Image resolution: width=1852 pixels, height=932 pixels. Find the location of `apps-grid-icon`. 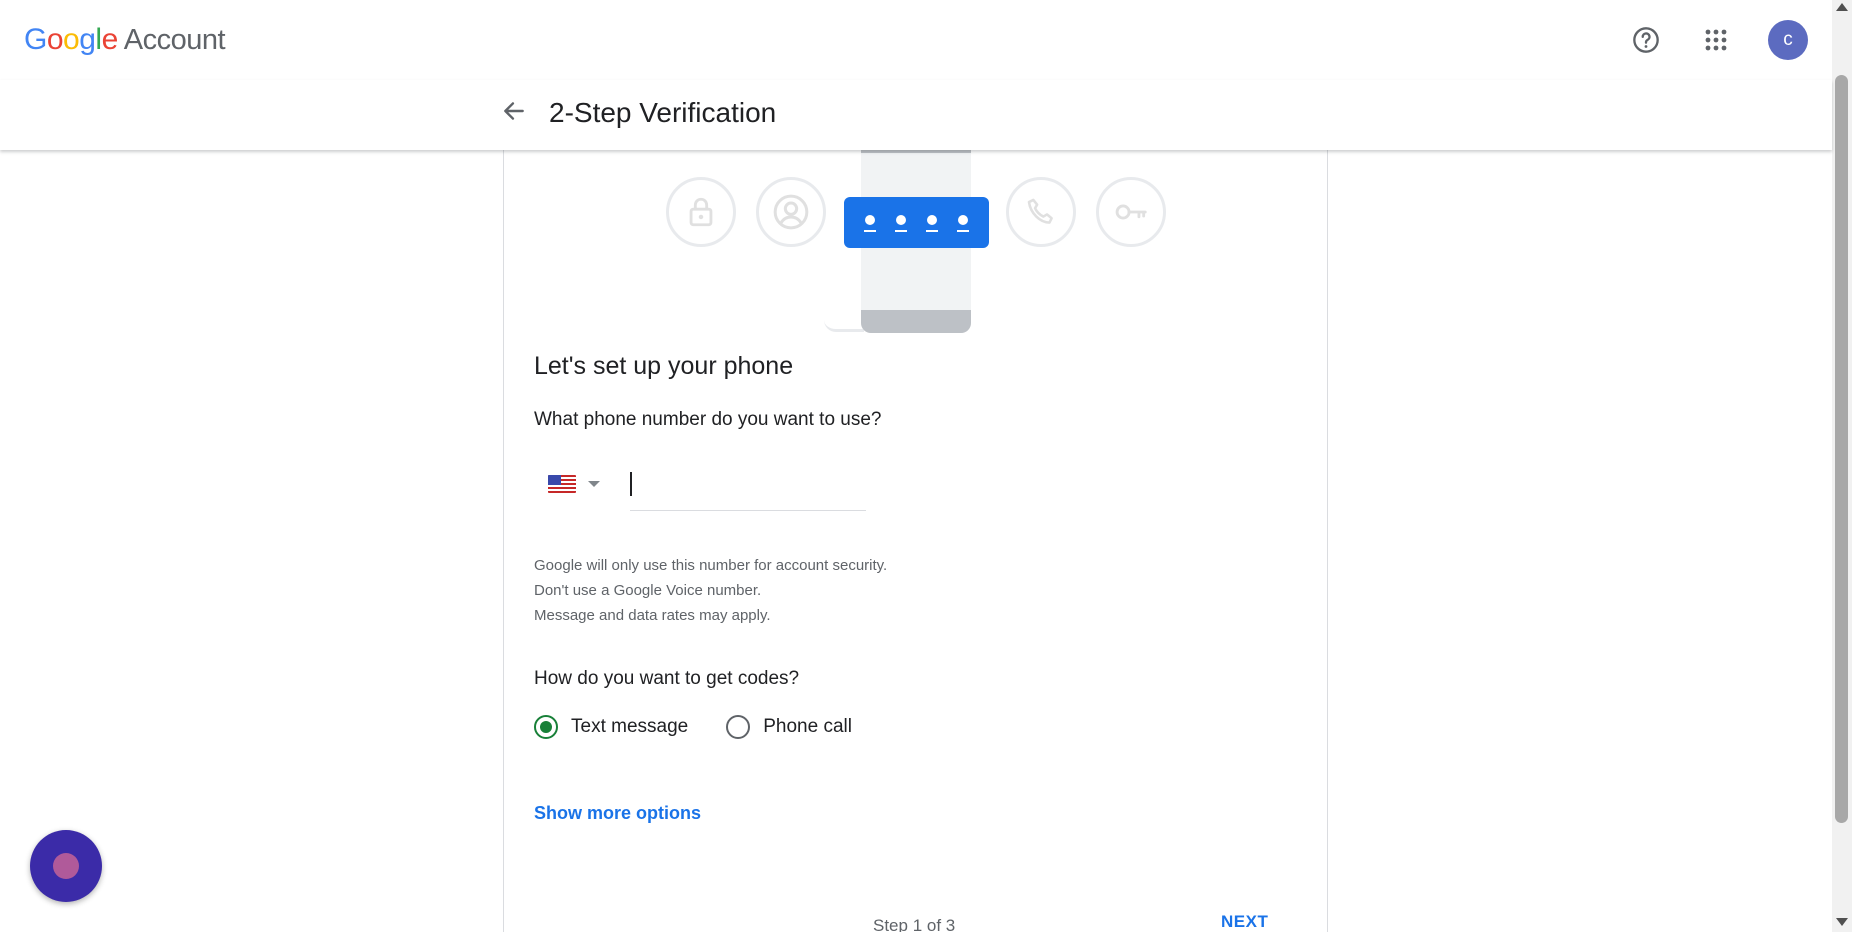

apps-grid-icon is located at coordinates (1716, 40).